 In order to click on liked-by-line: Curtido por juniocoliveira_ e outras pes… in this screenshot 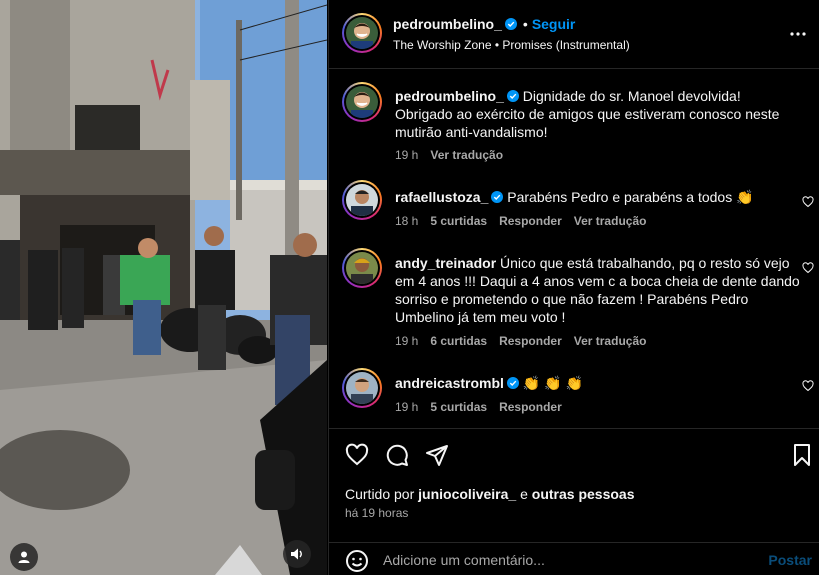, I will do `click(490, 494)`.